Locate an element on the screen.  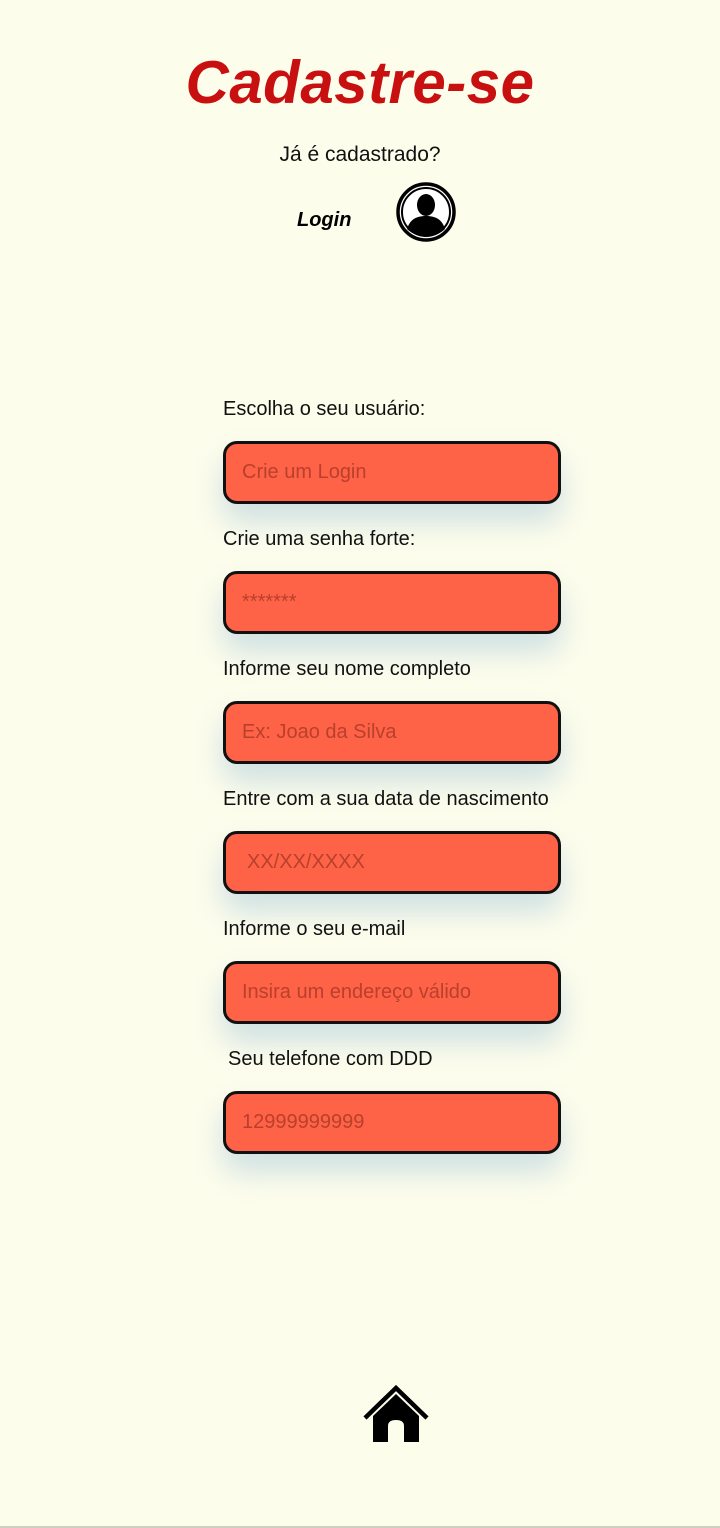
home-icon is located at coordinates (396, 1414).